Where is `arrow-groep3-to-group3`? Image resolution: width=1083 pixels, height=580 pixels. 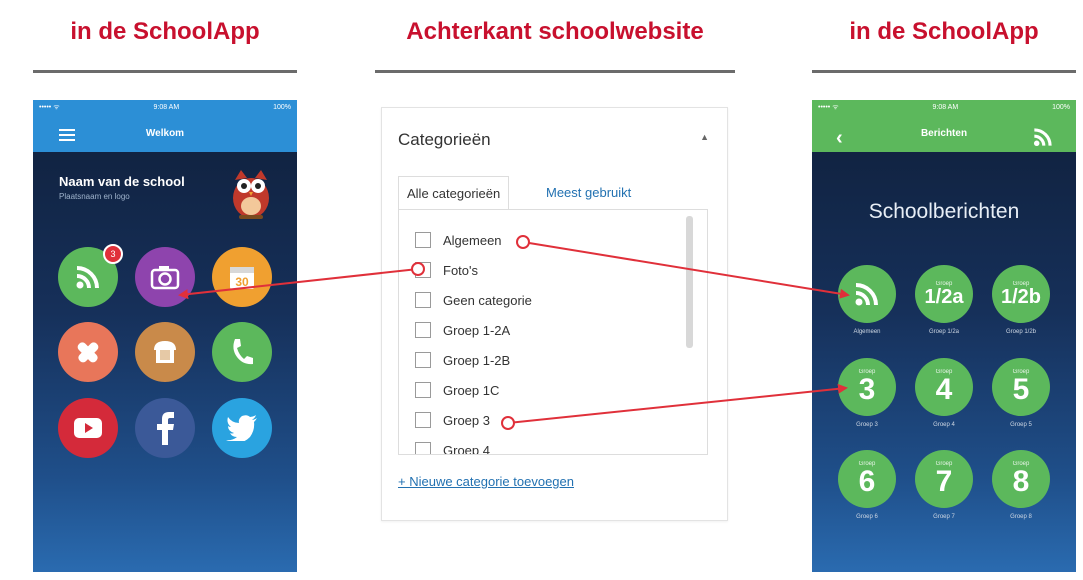 arrow-groep3-to-group3 is located at coordinates (674, 406).